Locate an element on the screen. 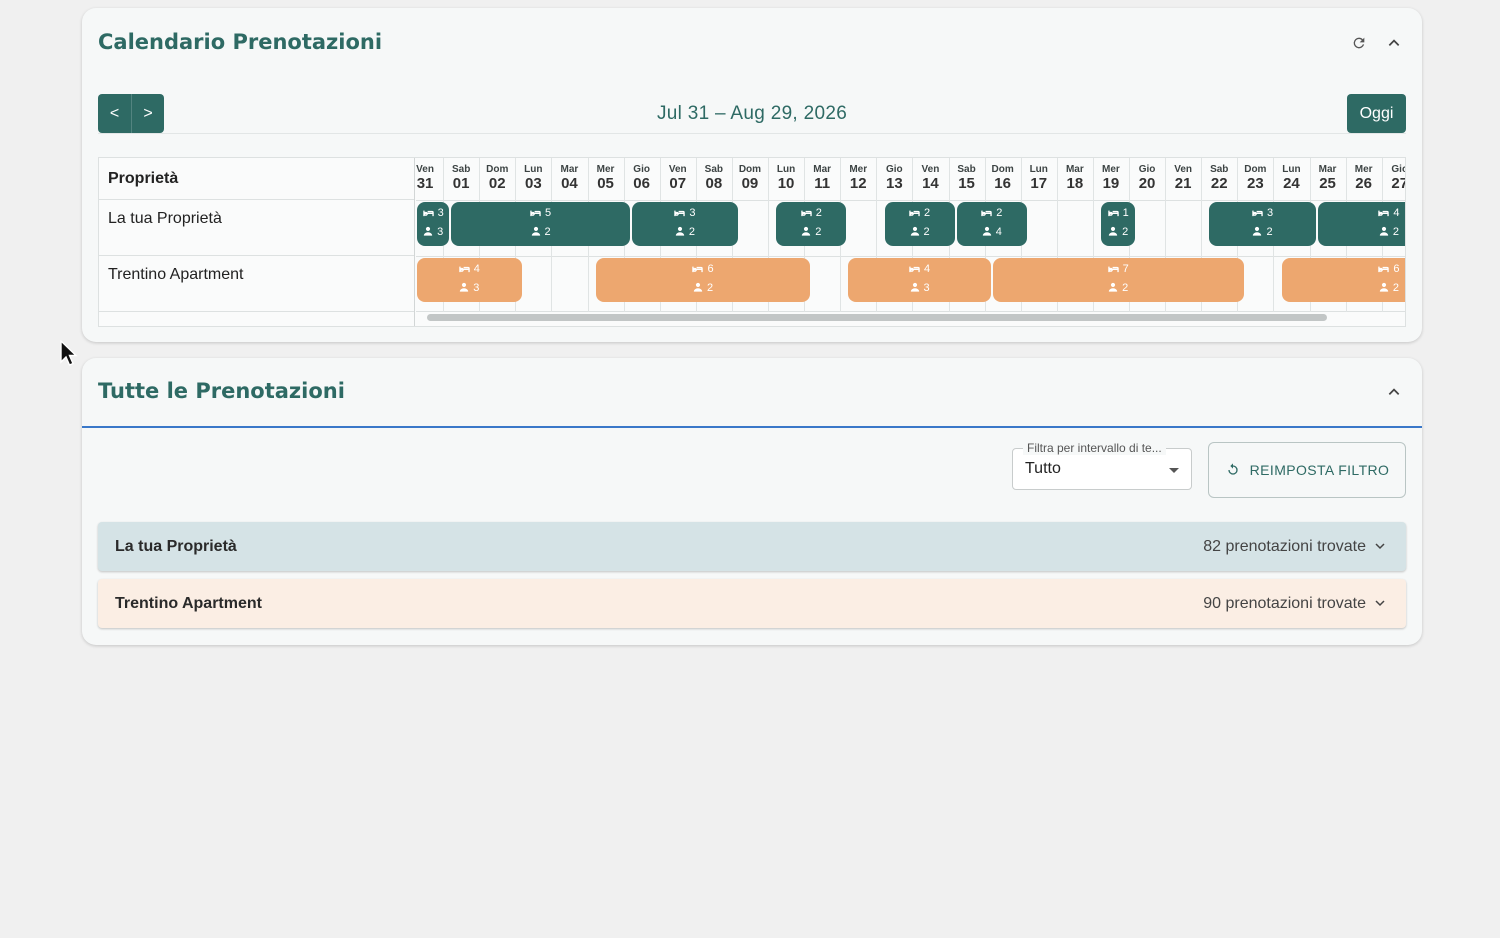 This screenshot has height=938, width=1500. property-row-1: La tua Proprietà is located at coordinates (256, 228).